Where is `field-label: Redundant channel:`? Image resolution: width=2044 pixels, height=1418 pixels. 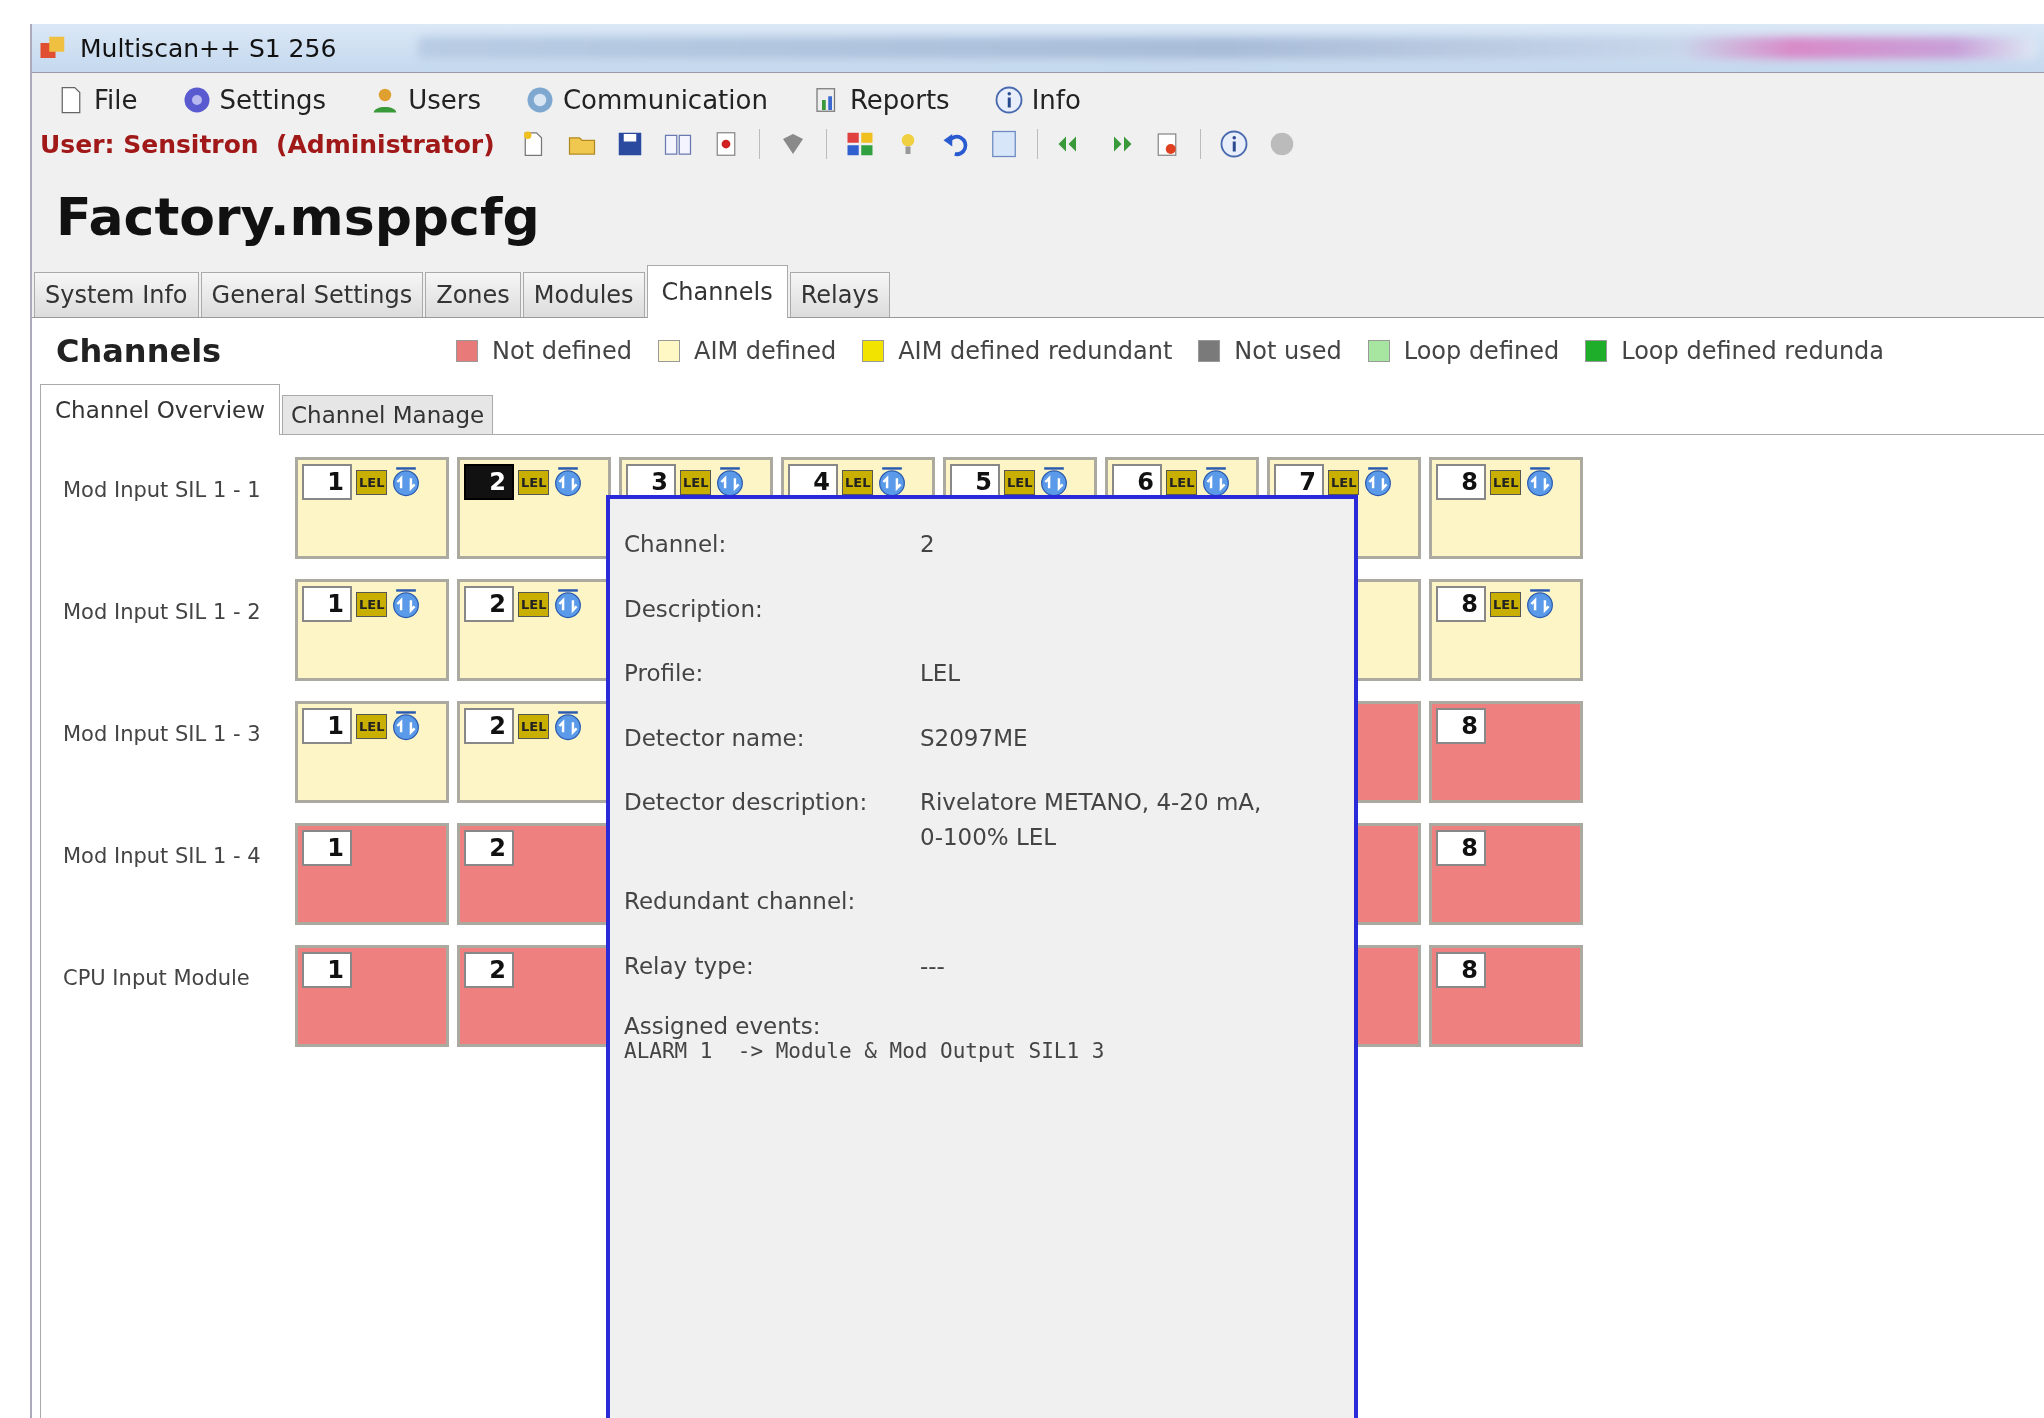 field-label: Redundant channel: is located at coordinates (740, 901).